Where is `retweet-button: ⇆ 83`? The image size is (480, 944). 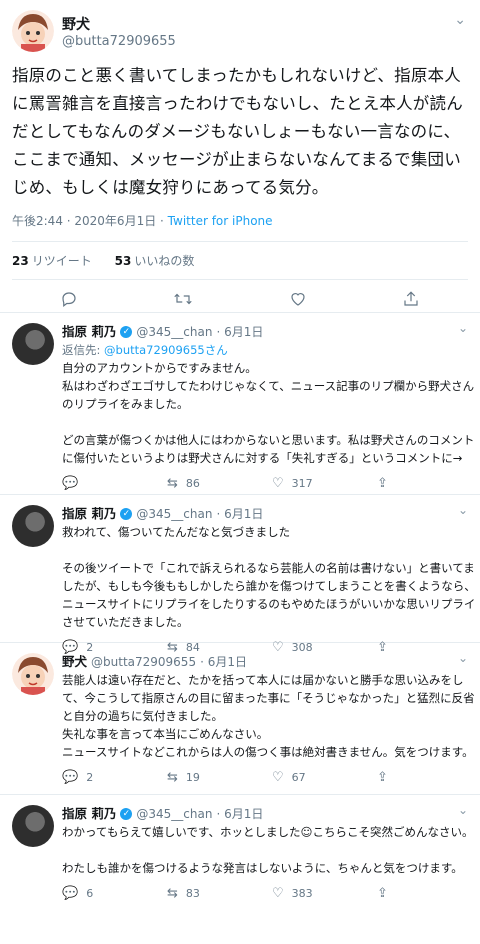 retweet-button: ⇆ 83 is located at coordinates (219, 894).